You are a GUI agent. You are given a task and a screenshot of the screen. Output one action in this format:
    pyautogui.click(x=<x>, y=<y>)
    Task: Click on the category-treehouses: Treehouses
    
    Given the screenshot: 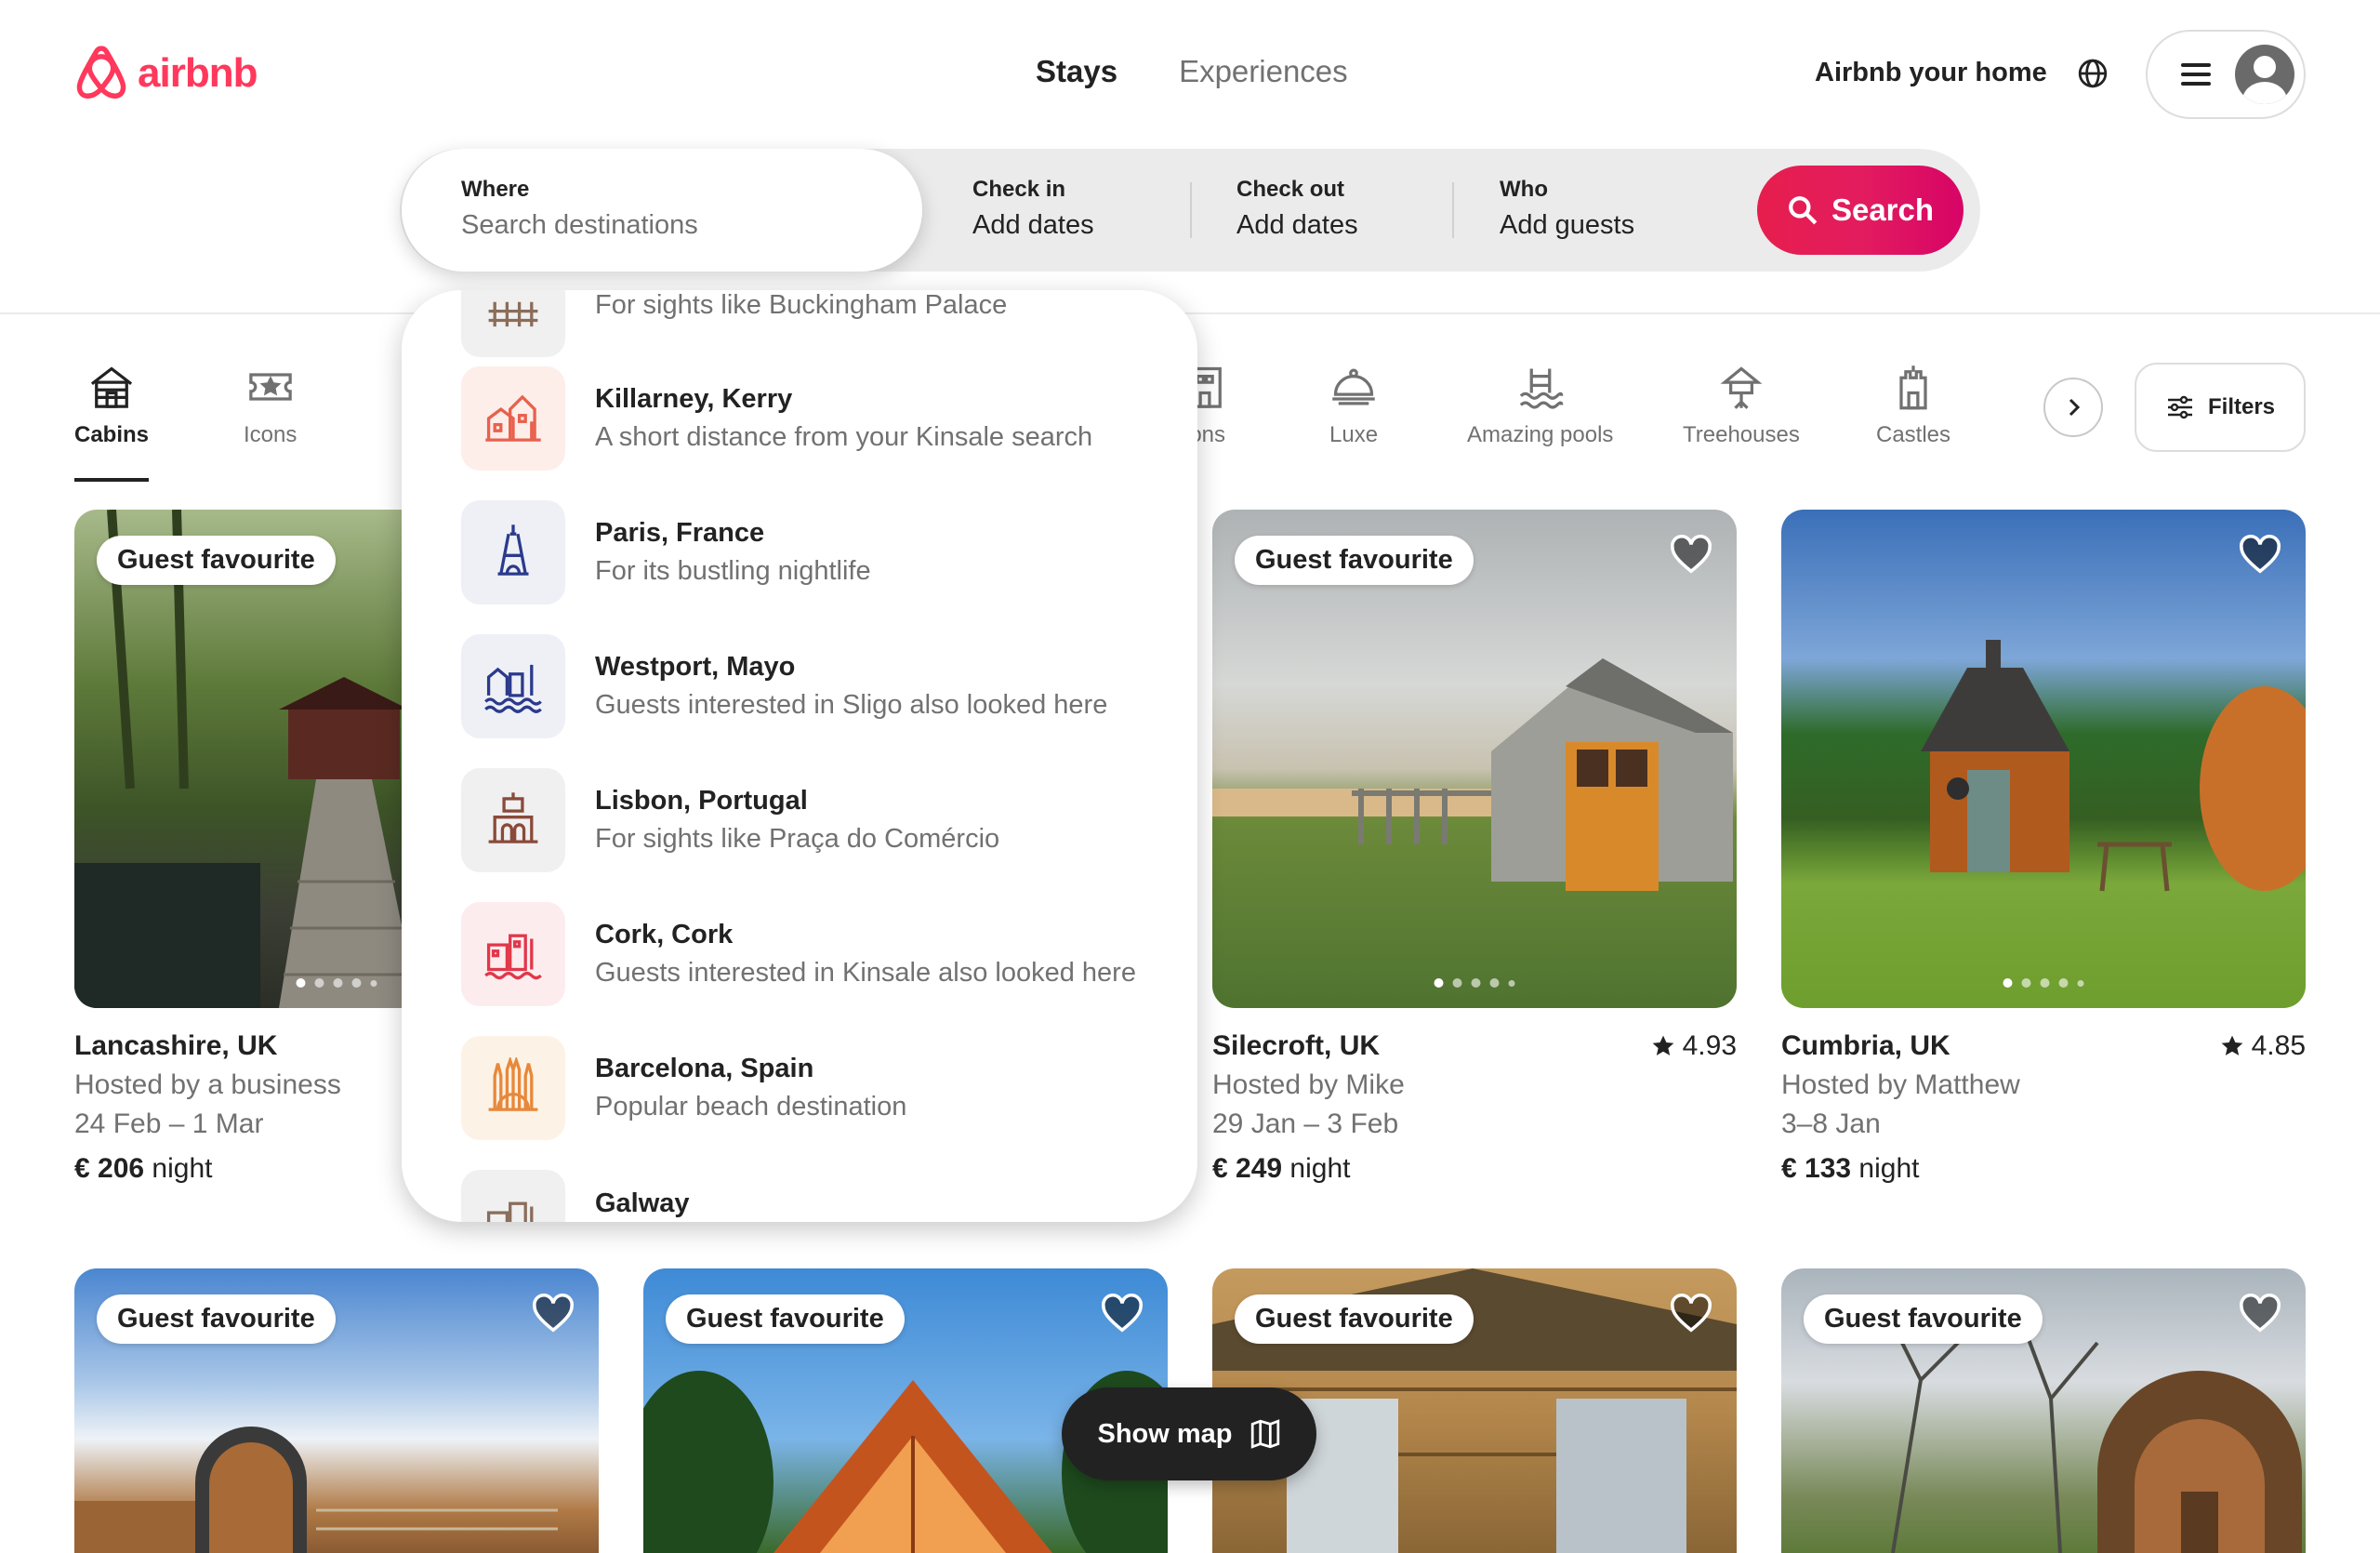 What is the action you would take?
    pyautogui.click(x=1741, y=405)
    